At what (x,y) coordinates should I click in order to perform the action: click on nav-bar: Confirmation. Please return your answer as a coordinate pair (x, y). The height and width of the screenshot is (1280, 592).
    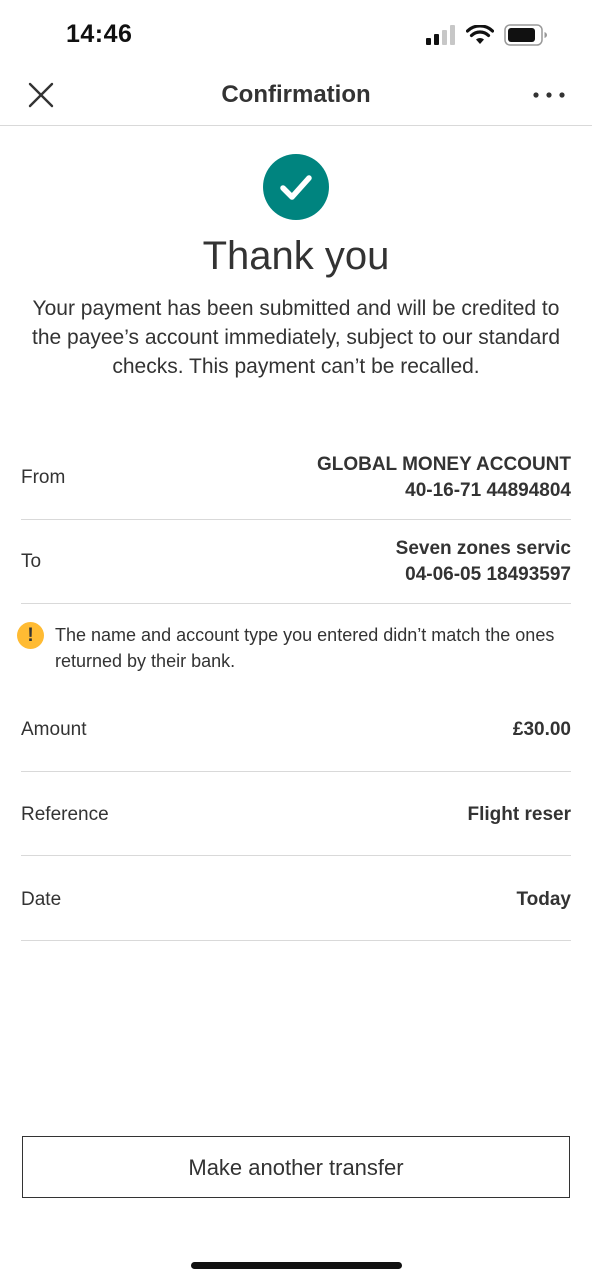
    Looking at the image, I should click on (296, 94).